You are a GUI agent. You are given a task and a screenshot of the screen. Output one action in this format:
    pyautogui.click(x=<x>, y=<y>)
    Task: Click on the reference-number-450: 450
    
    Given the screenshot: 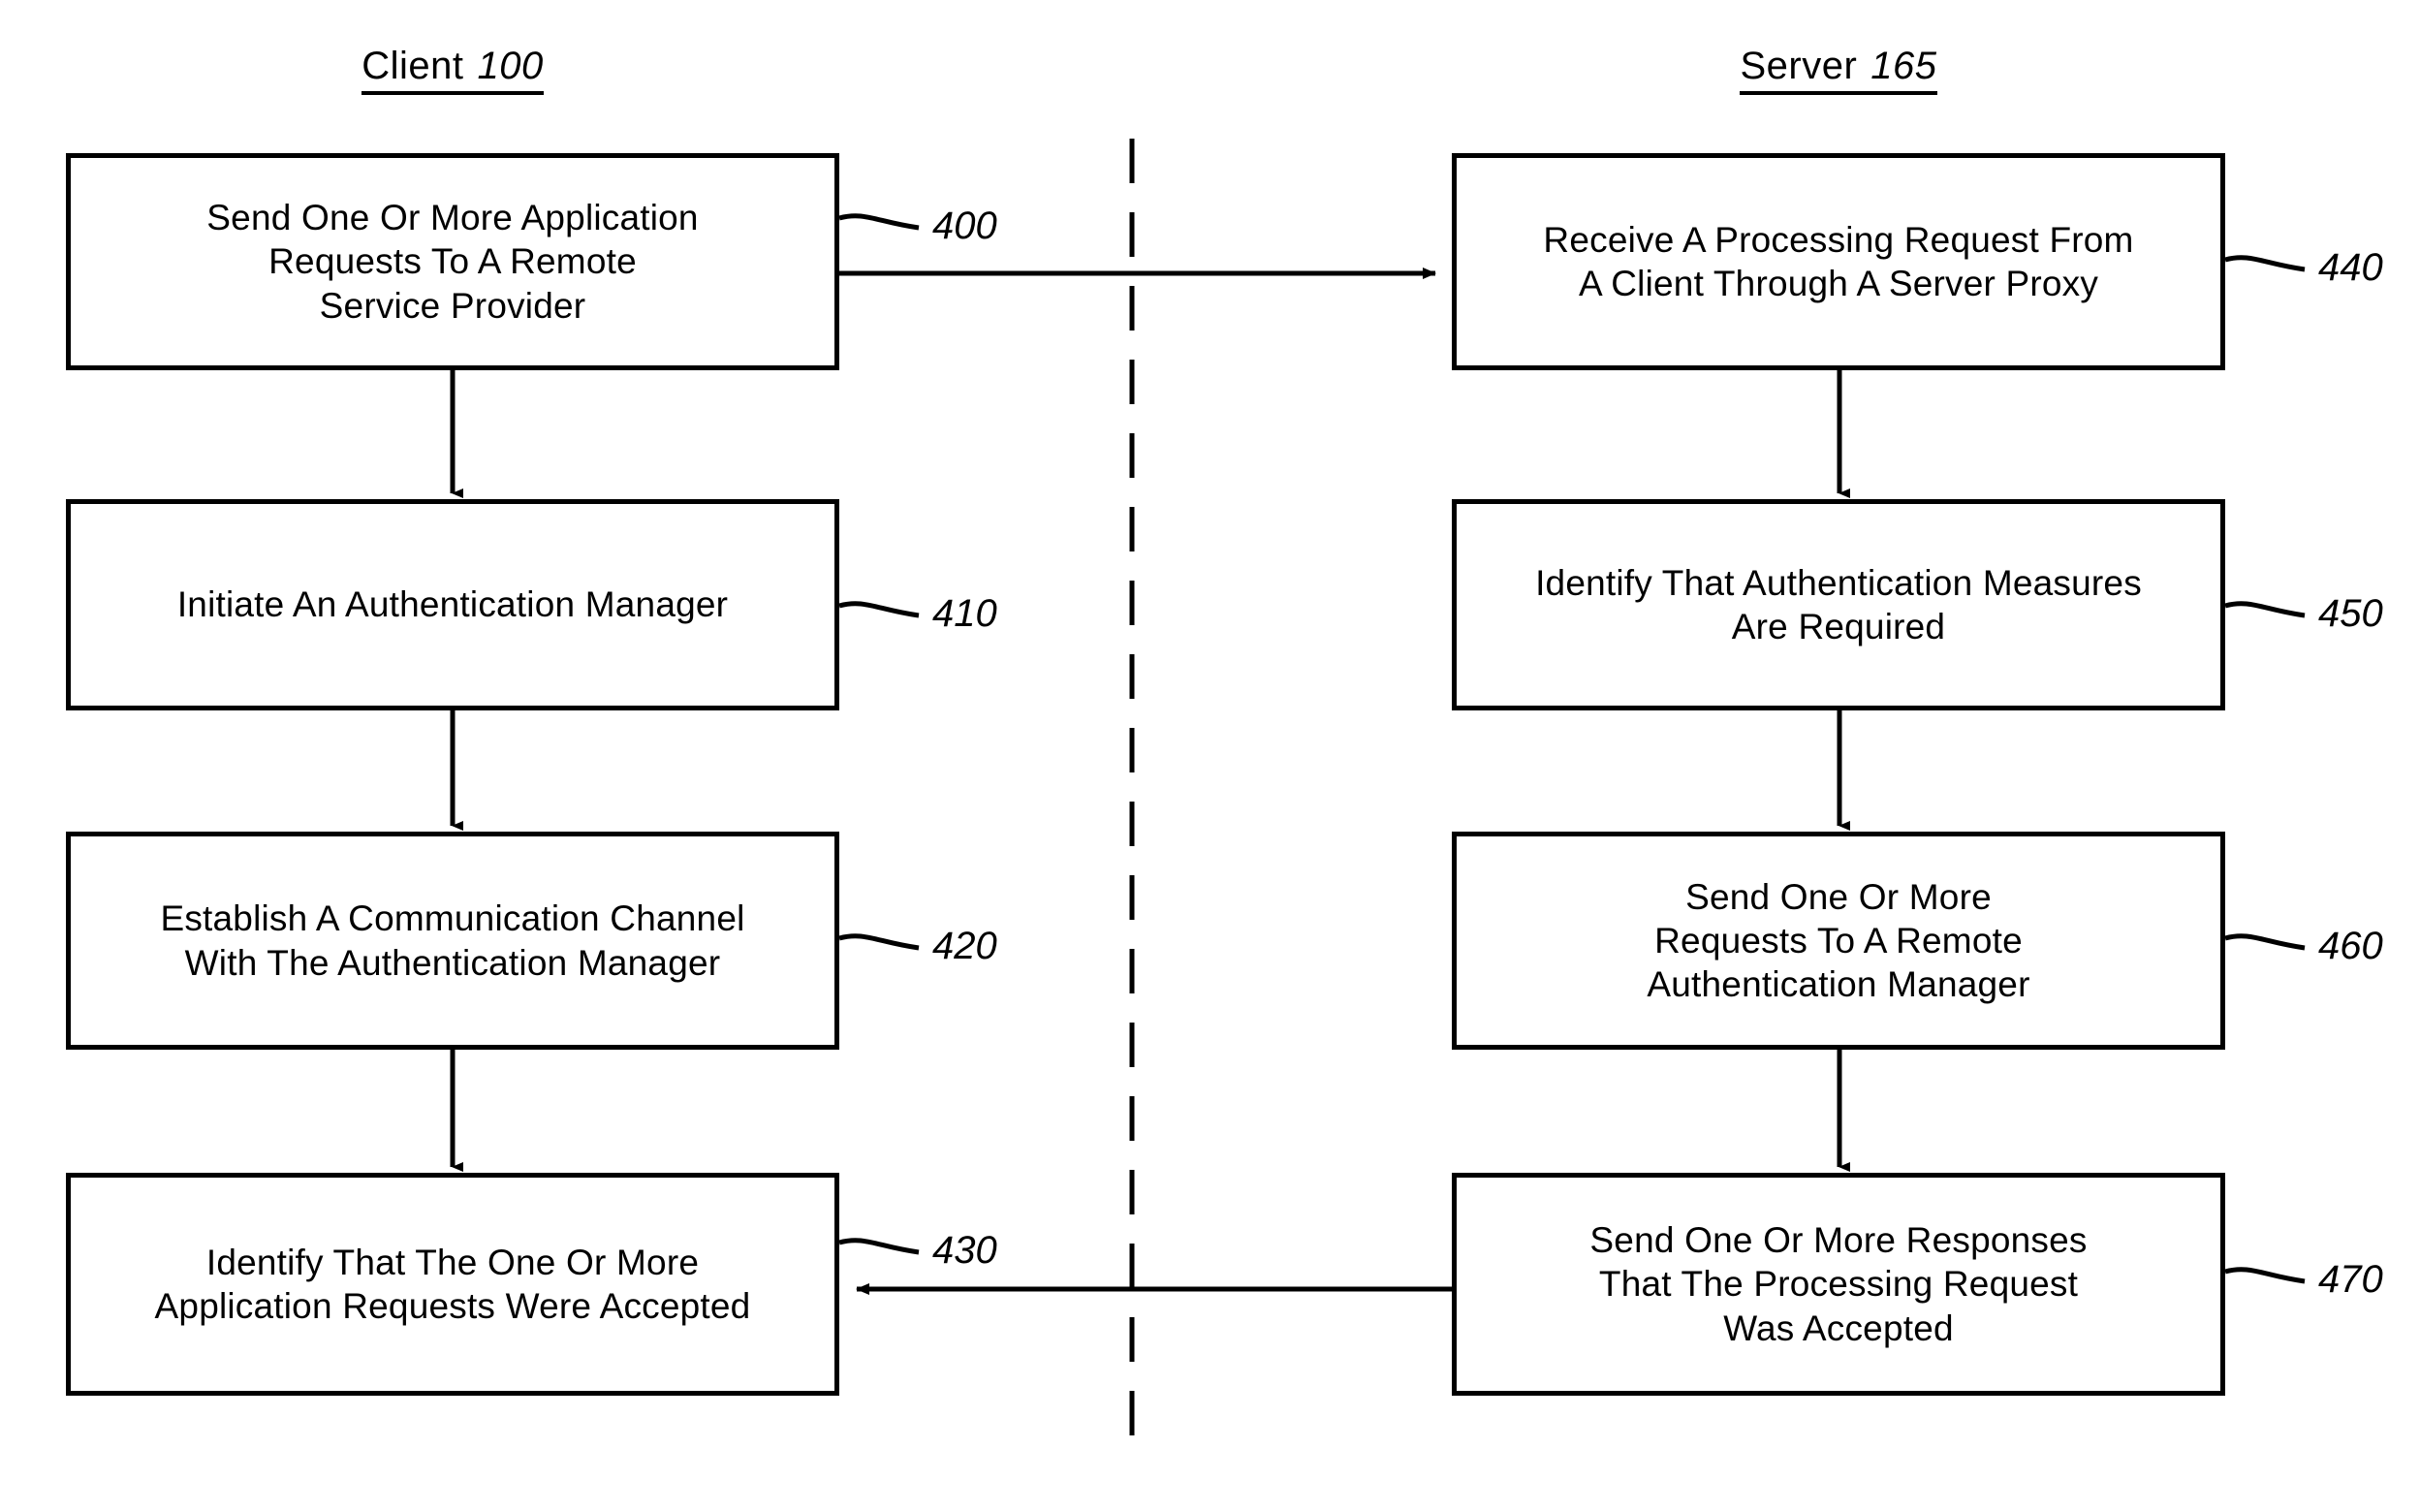 What is the action you would take?
    pyautogui.click(x=2350, y=614)
    